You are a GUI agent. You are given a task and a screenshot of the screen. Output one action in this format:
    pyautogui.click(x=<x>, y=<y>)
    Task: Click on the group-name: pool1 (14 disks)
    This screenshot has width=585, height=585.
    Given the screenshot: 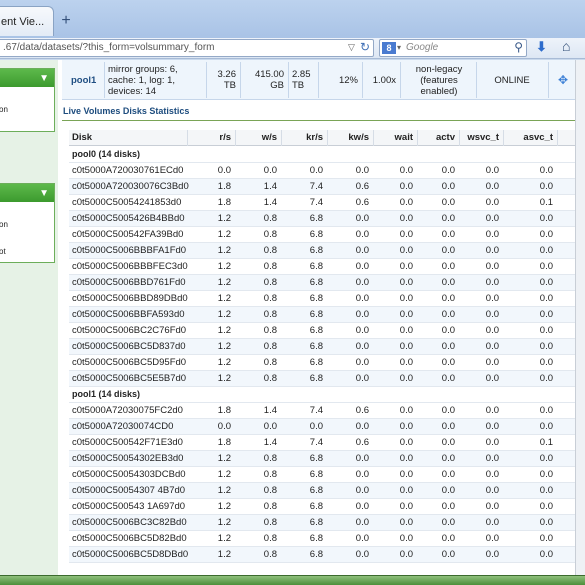 What is the action you would take?
    pyautogui.click(x=106, y=394)
    